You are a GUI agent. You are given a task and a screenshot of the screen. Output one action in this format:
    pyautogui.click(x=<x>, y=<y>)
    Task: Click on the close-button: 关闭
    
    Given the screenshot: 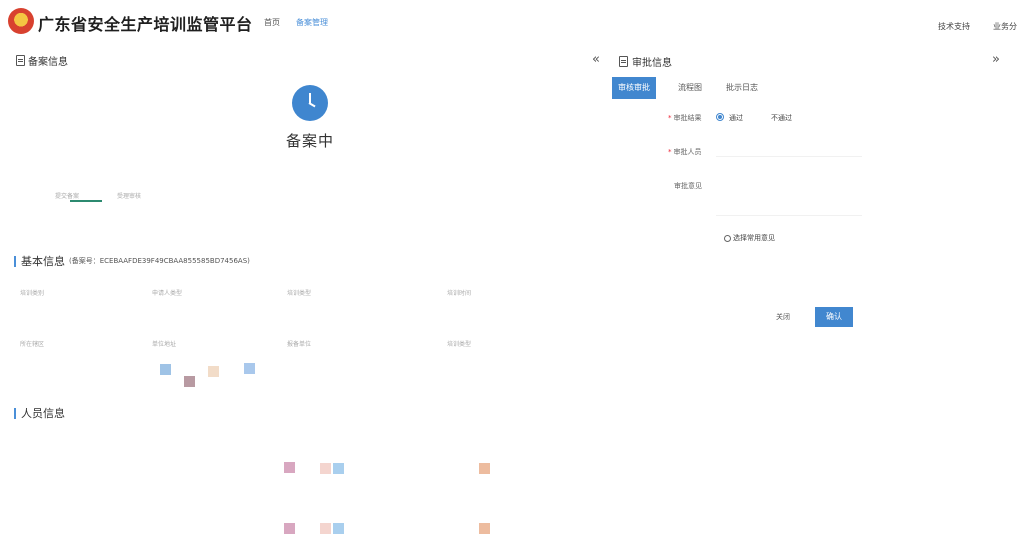 What is the action you would take?
    pyautogui.click(x=783, y=317)
    